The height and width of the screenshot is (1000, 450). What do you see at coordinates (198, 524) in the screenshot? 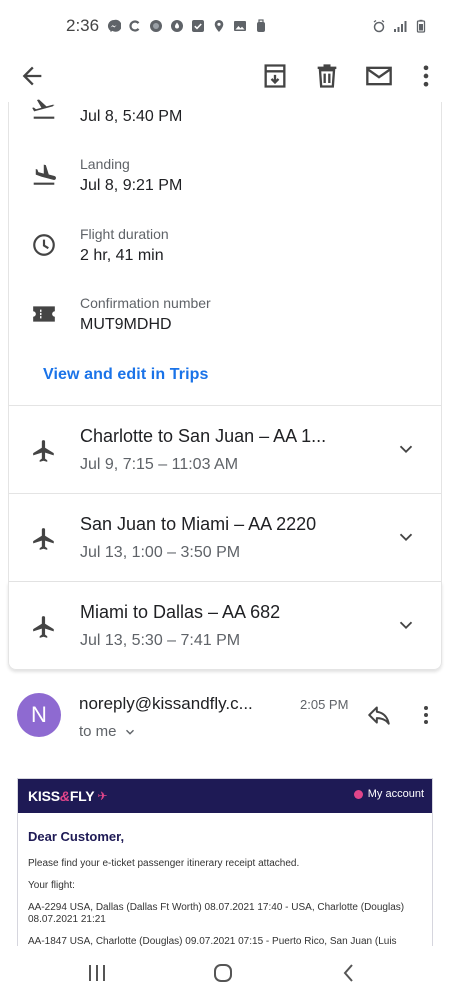
I see `segment-title: San Juan to Miami – AA 2220` at bounding box center [198, 524].